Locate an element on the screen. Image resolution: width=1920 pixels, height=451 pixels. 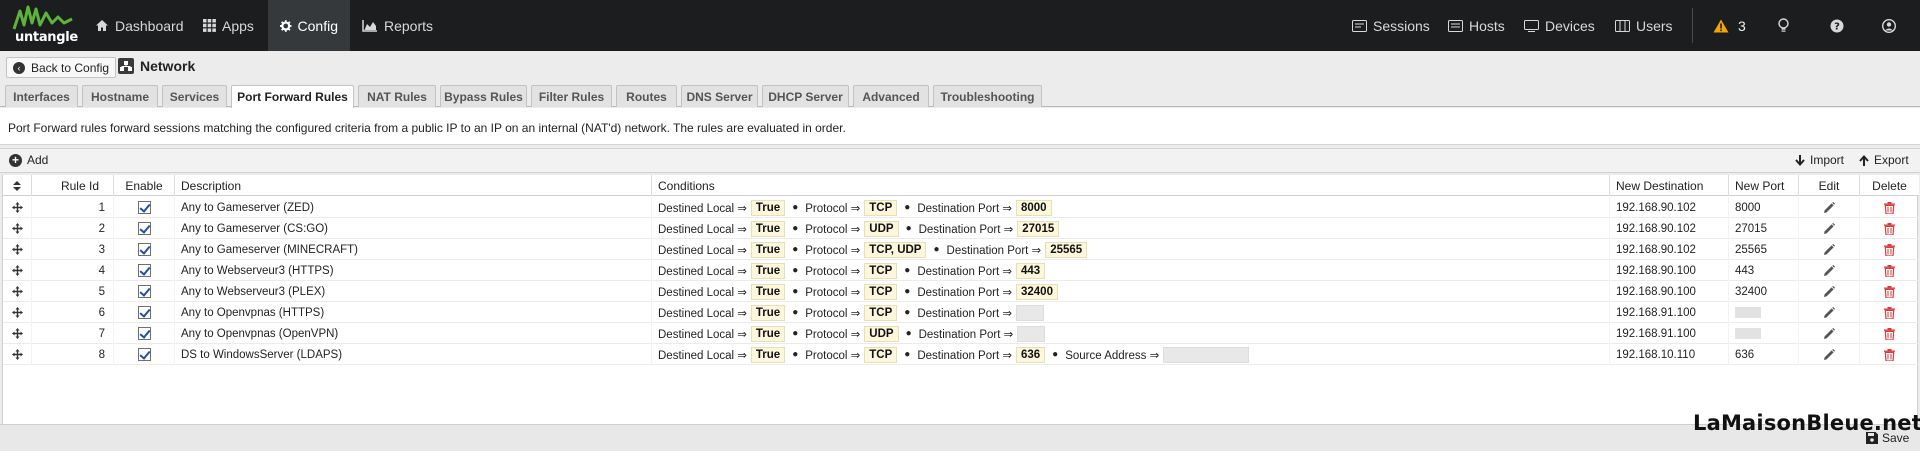
nav-divider is located at coordinates (1692, 25).